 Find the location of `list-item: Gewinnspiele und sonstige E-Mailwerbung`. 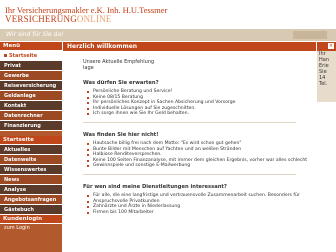

list-item: Gewinnspiele und sonstige E-Mailwerbung is located at coordinates (191, 166).